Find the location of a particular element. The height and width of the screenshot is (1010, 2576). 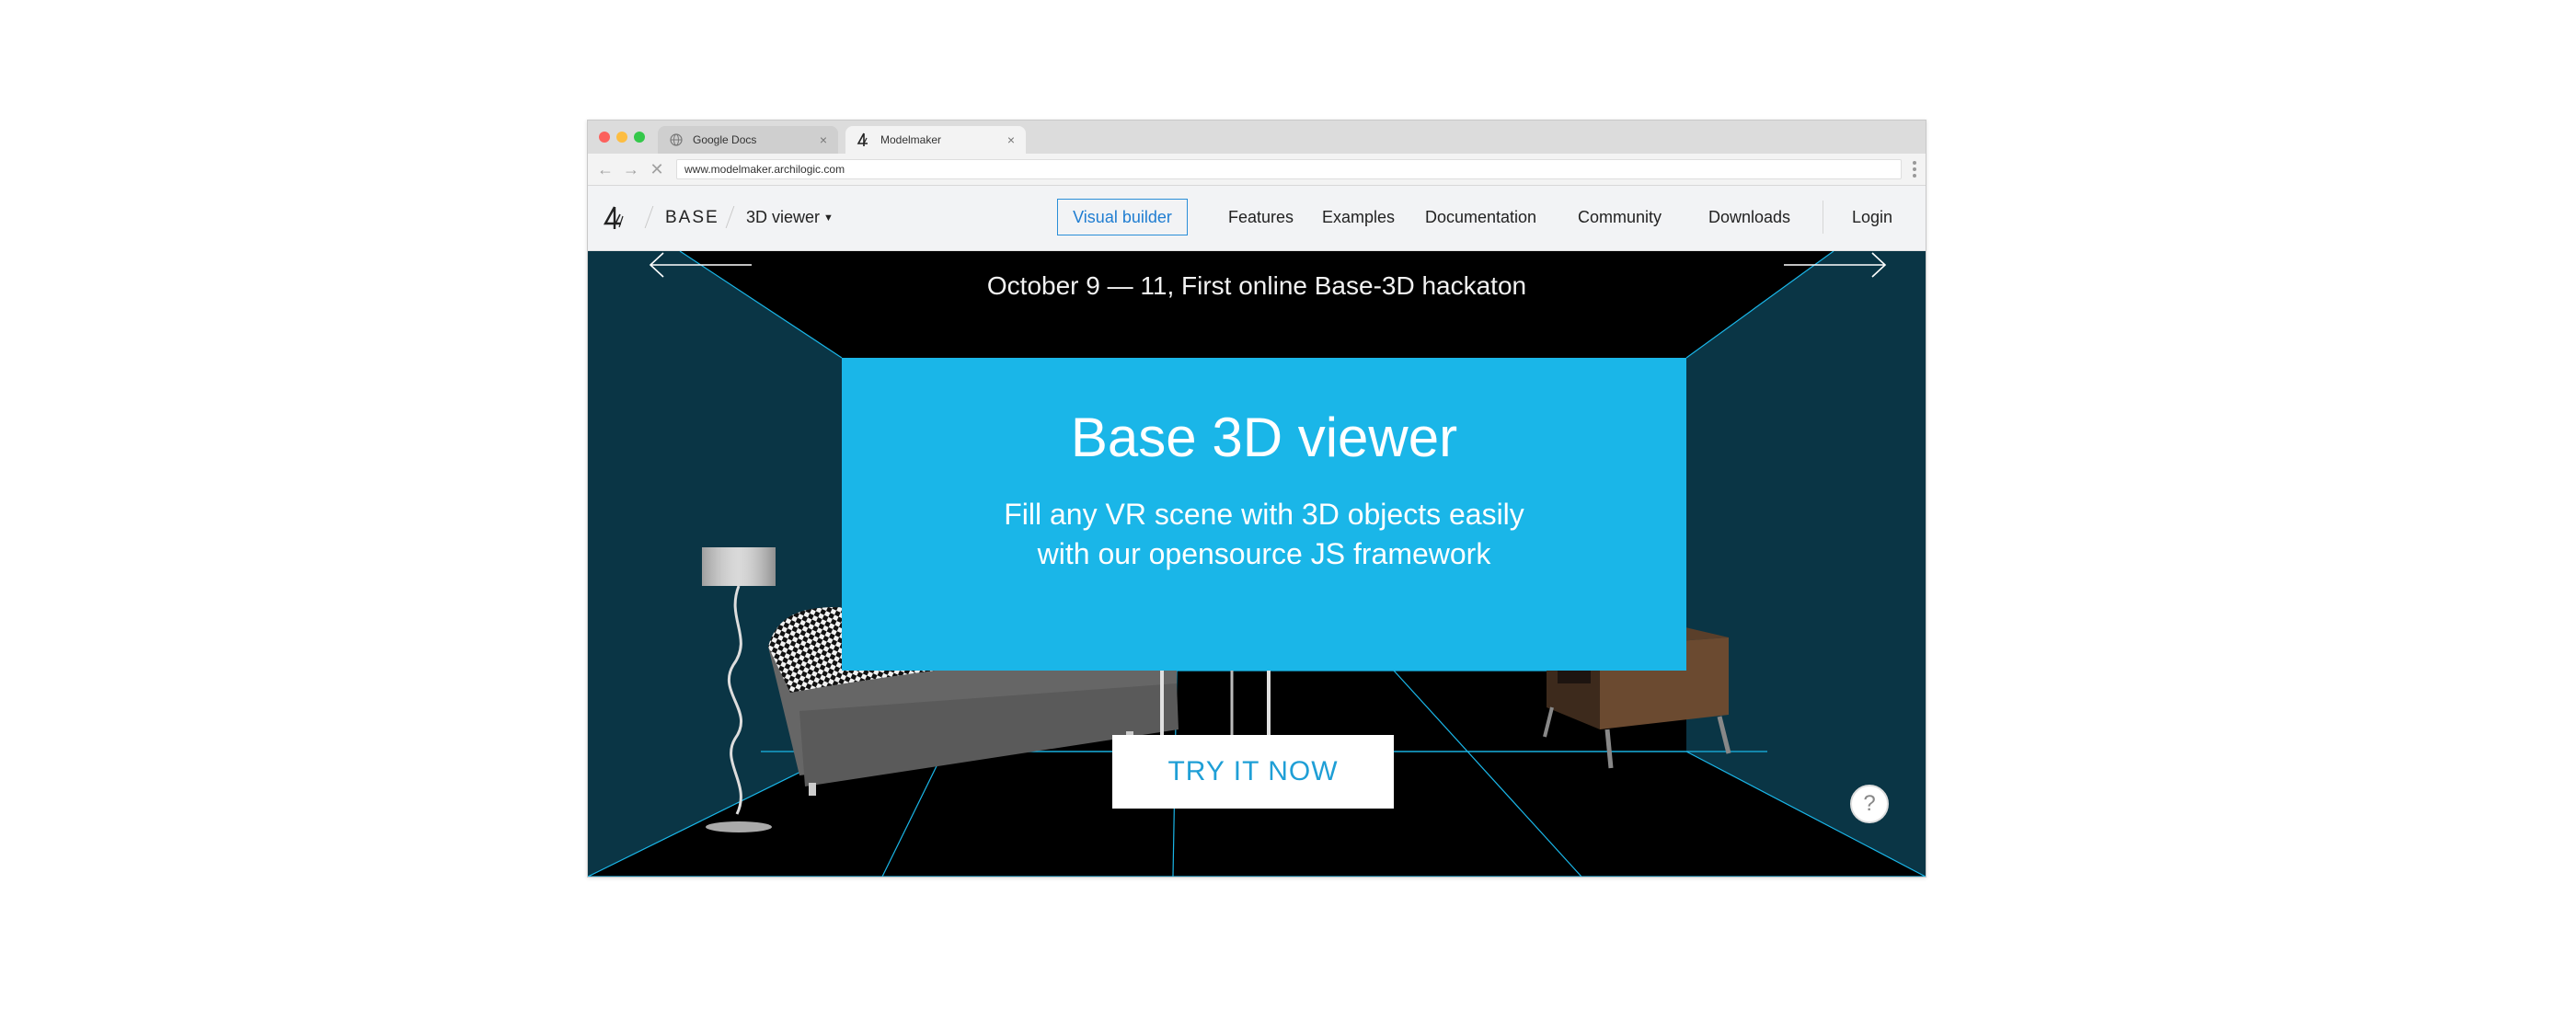

globe-icon is located at coordinates (676, 139).